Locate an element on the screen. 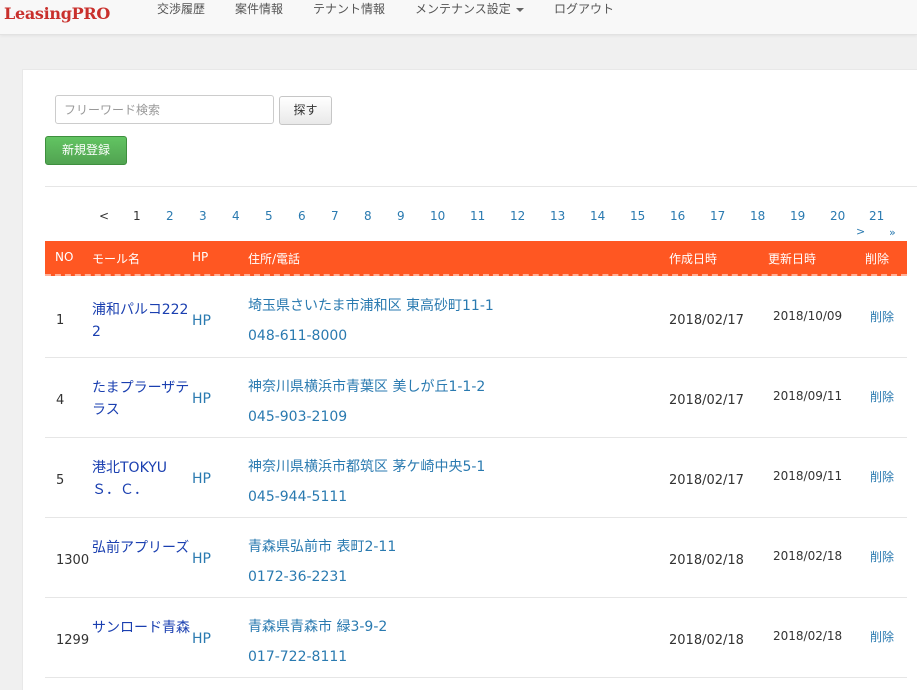  nav-item-tenant-info: テナント情報 is located at coordinates (349, 8).